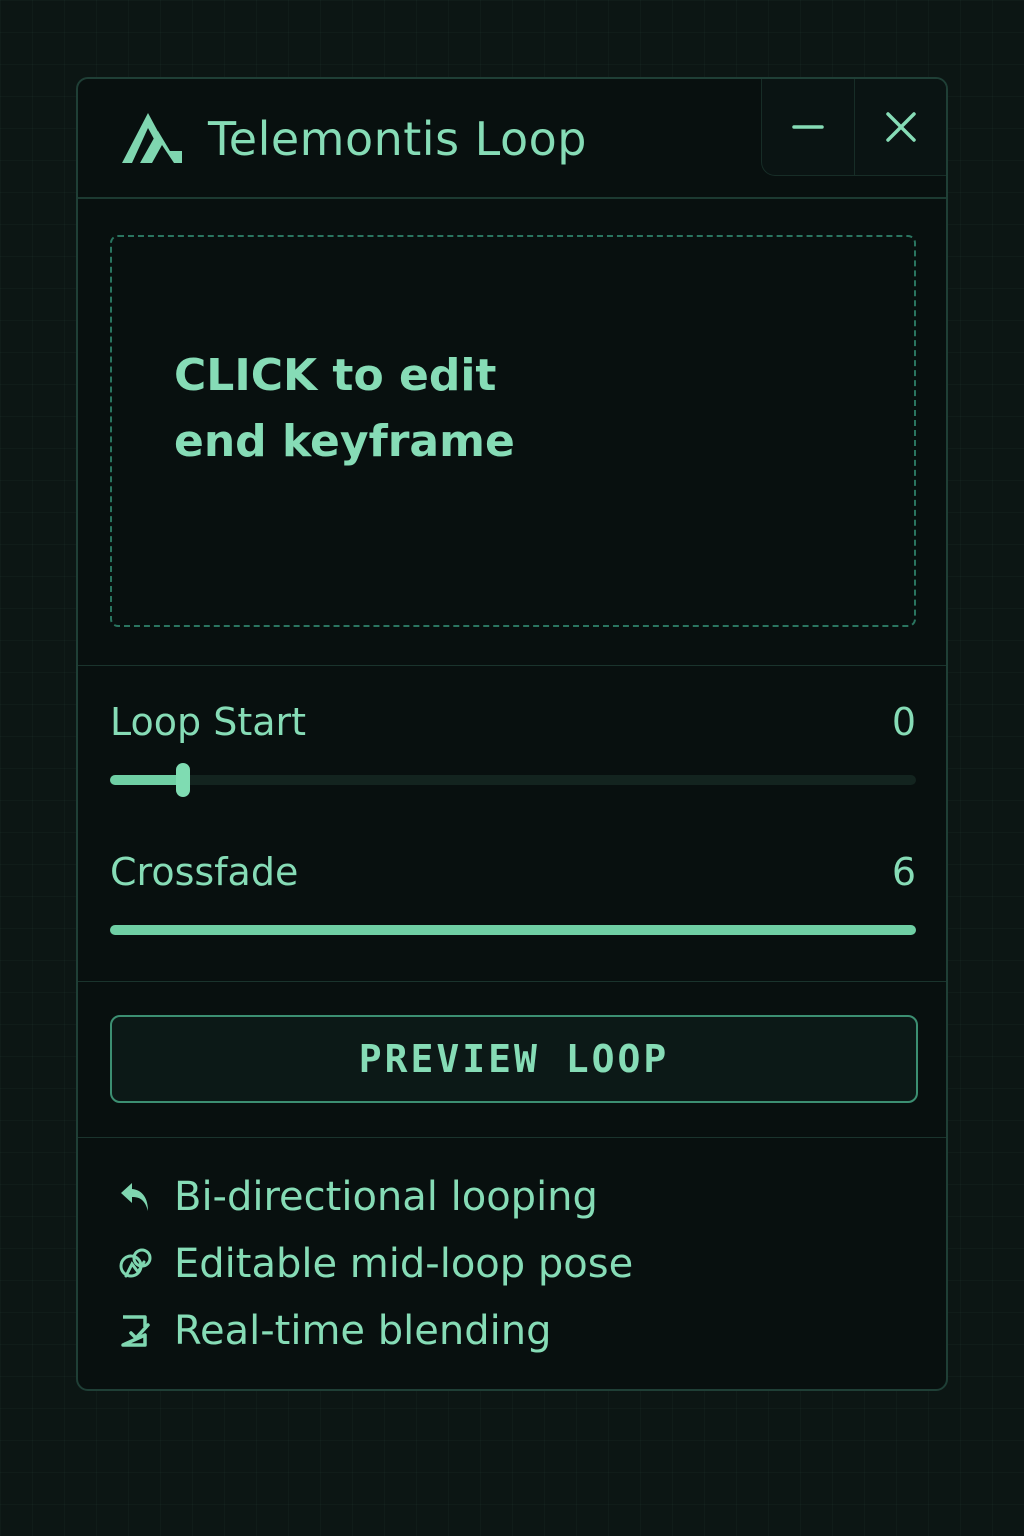 The width and height of the screenshot is (1024, 1536). Describe the element at coordinates (146, 780) in the screenshot. I see `loop-start-fill` at that location.